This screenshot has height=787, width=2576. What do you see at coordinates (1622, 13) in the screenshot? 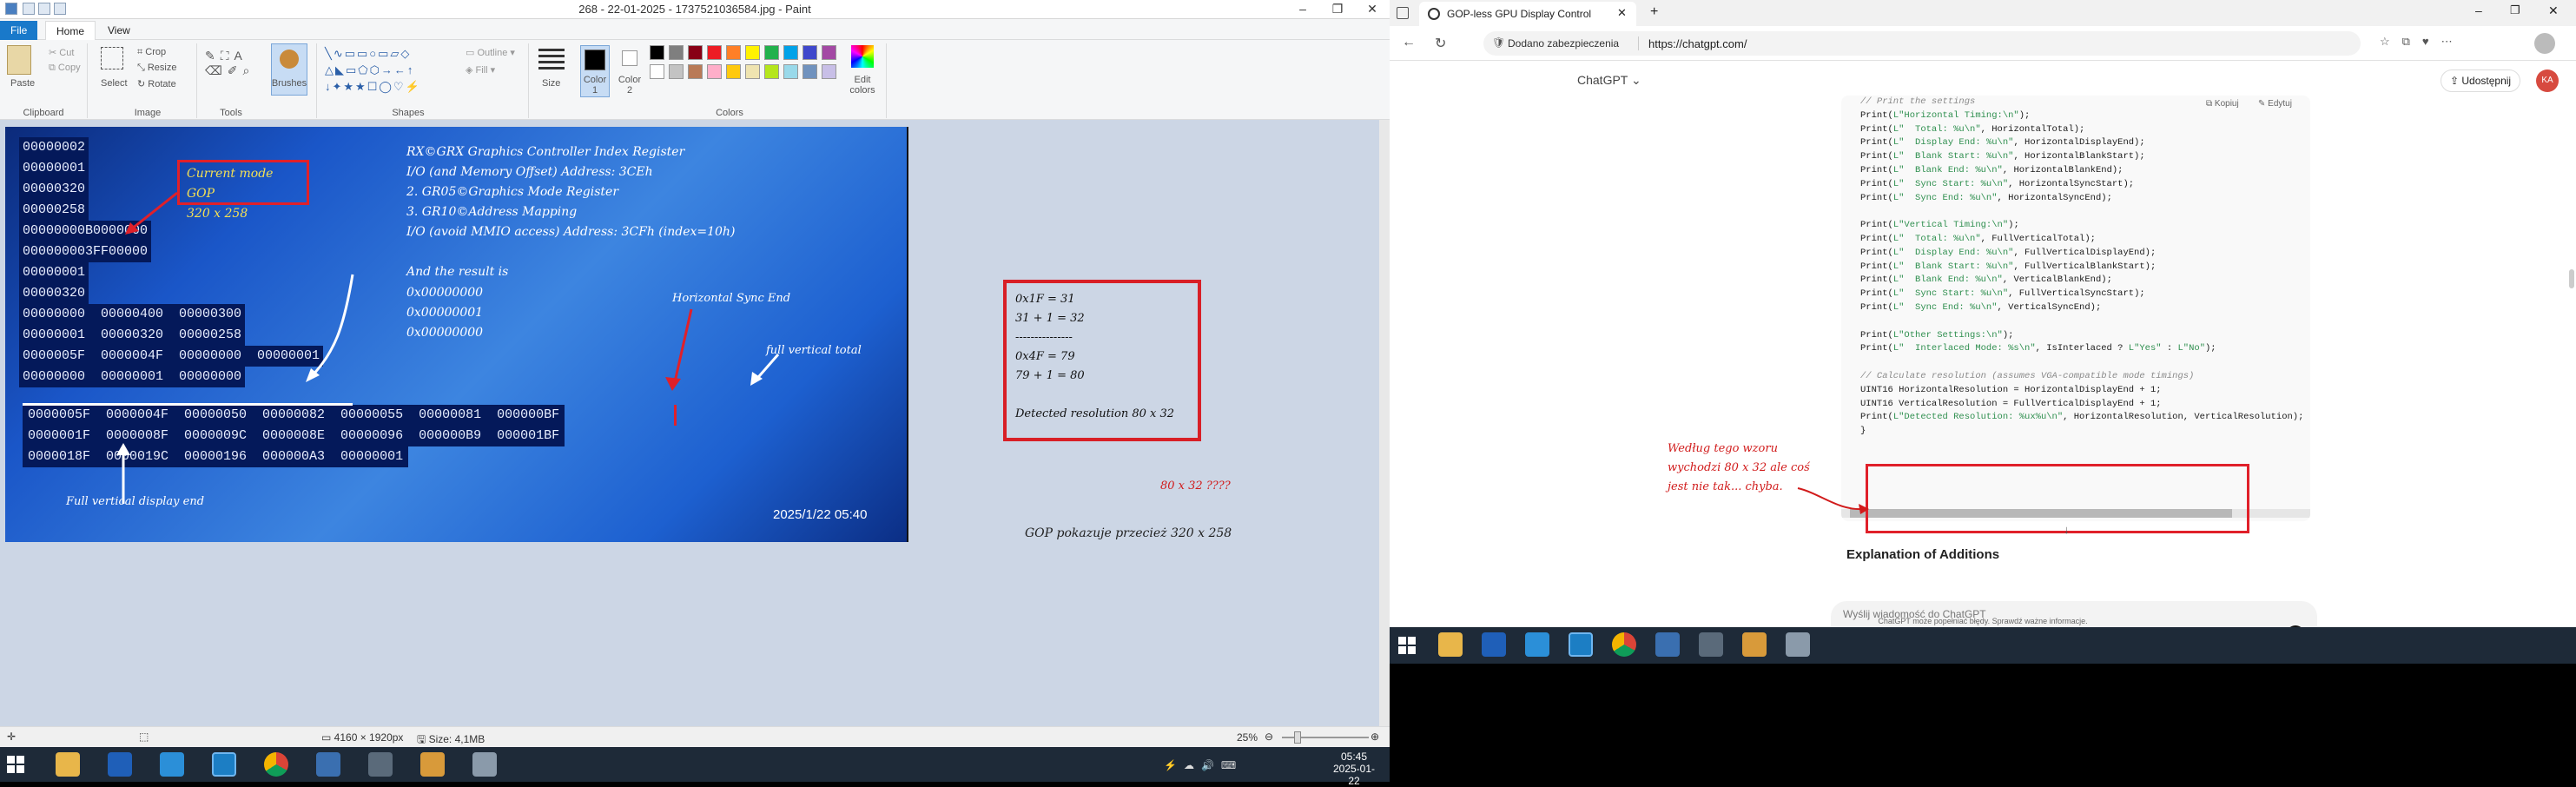
I see `tab-close-icon: ✕` at bounding box center [1622, 13].